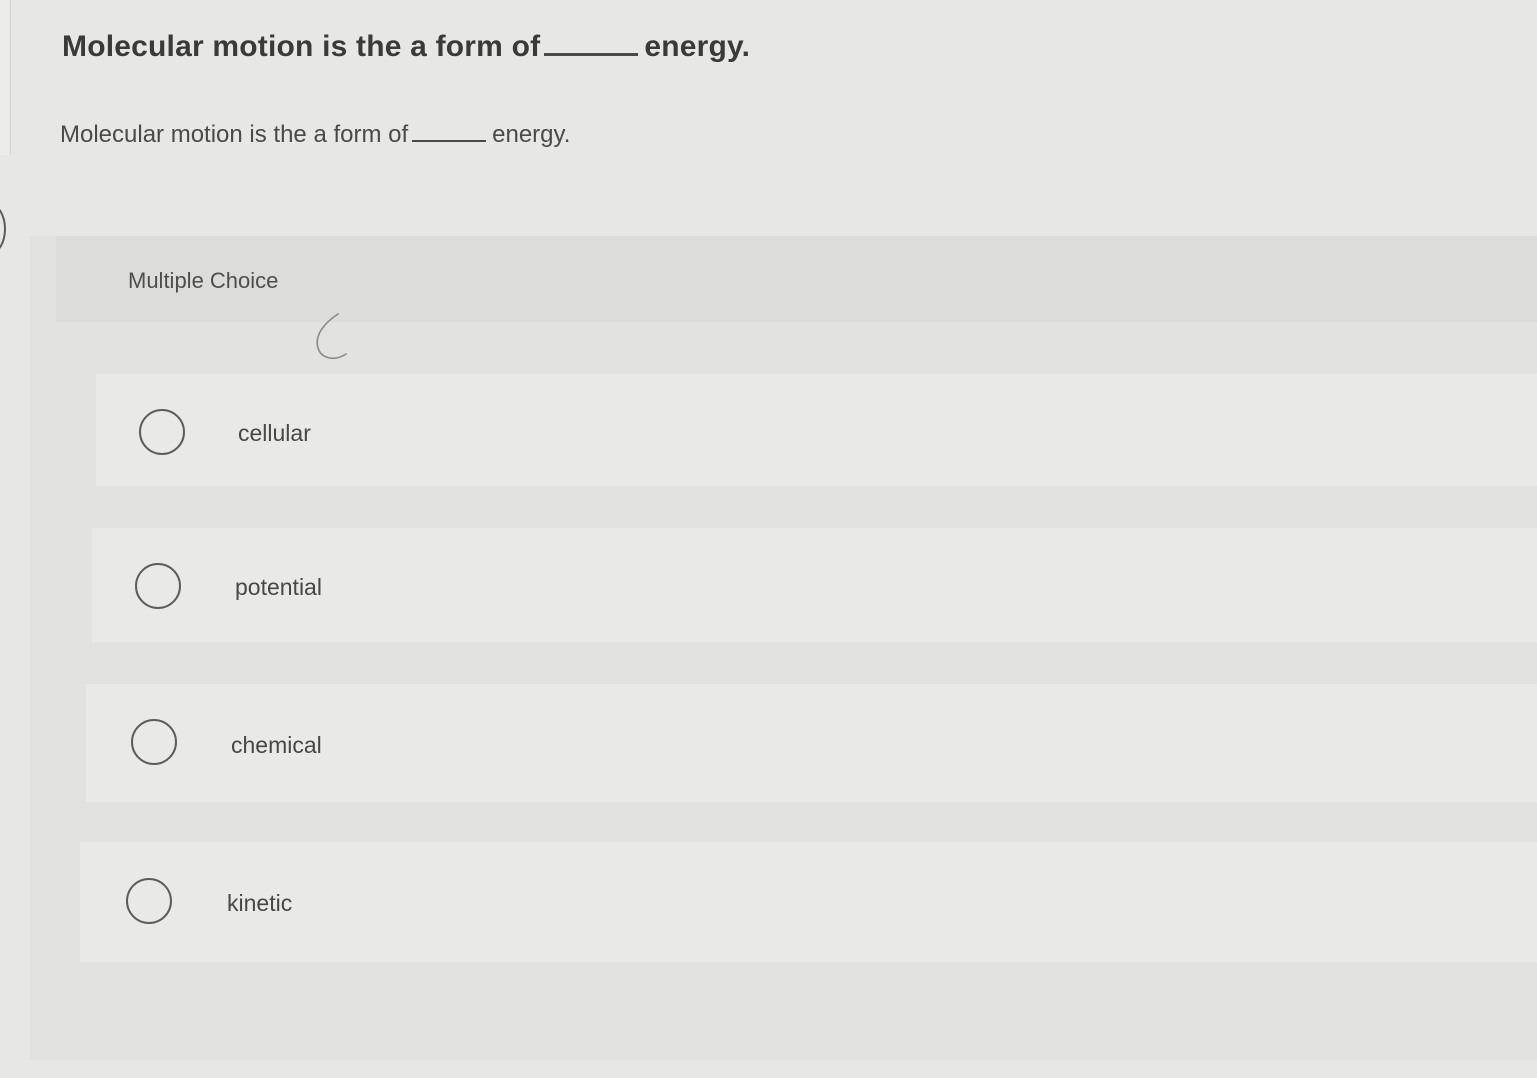 The height and width of the screenshot is (1078, 1537). Describe the element at coordinates (816, 430) in the screenshot. I see `choice-option-cellular: cellular` at that location.